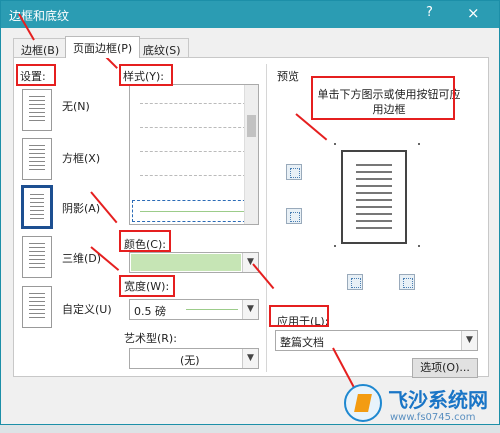 This screenshot has height=433, width=500. Describe the element at coordinates (150, 338) in the screenshot. I see `art-label: 艺术型(R):` at that location.